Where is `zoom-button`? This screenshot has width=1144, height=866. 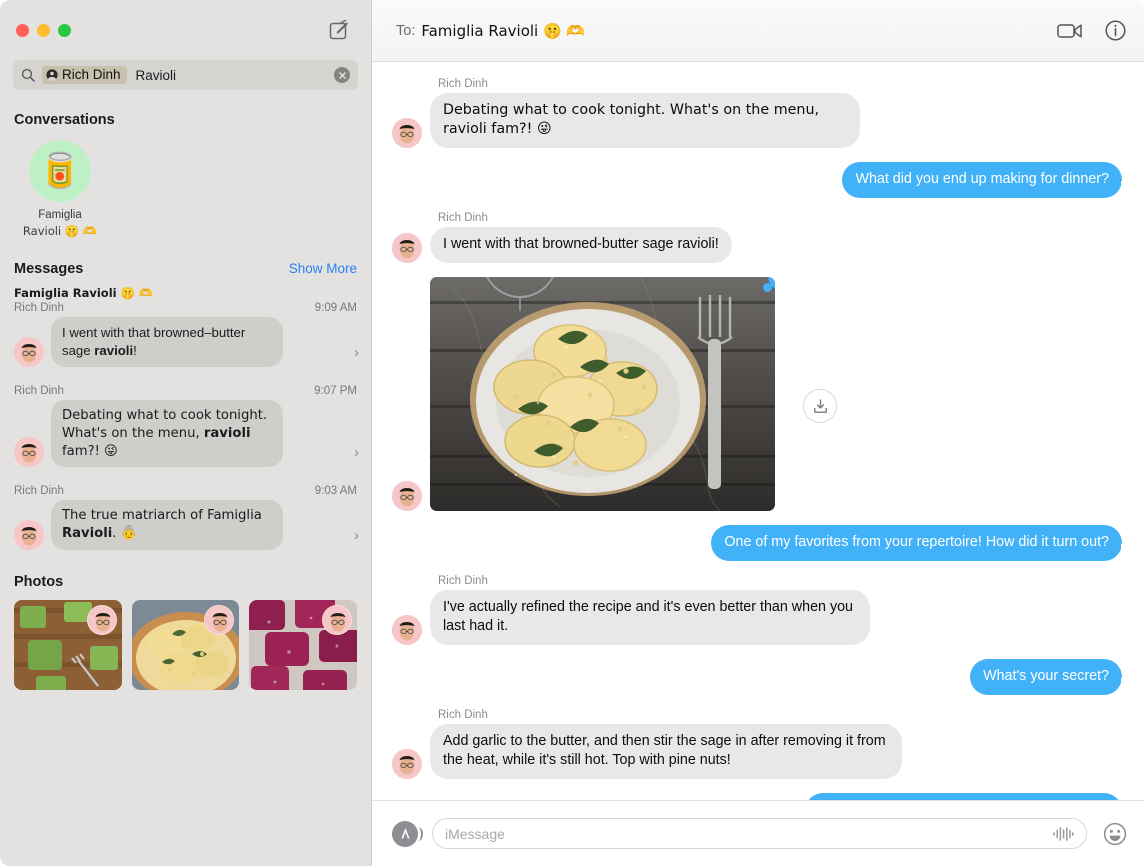
zoom-button is located at coordinates (64, 30).